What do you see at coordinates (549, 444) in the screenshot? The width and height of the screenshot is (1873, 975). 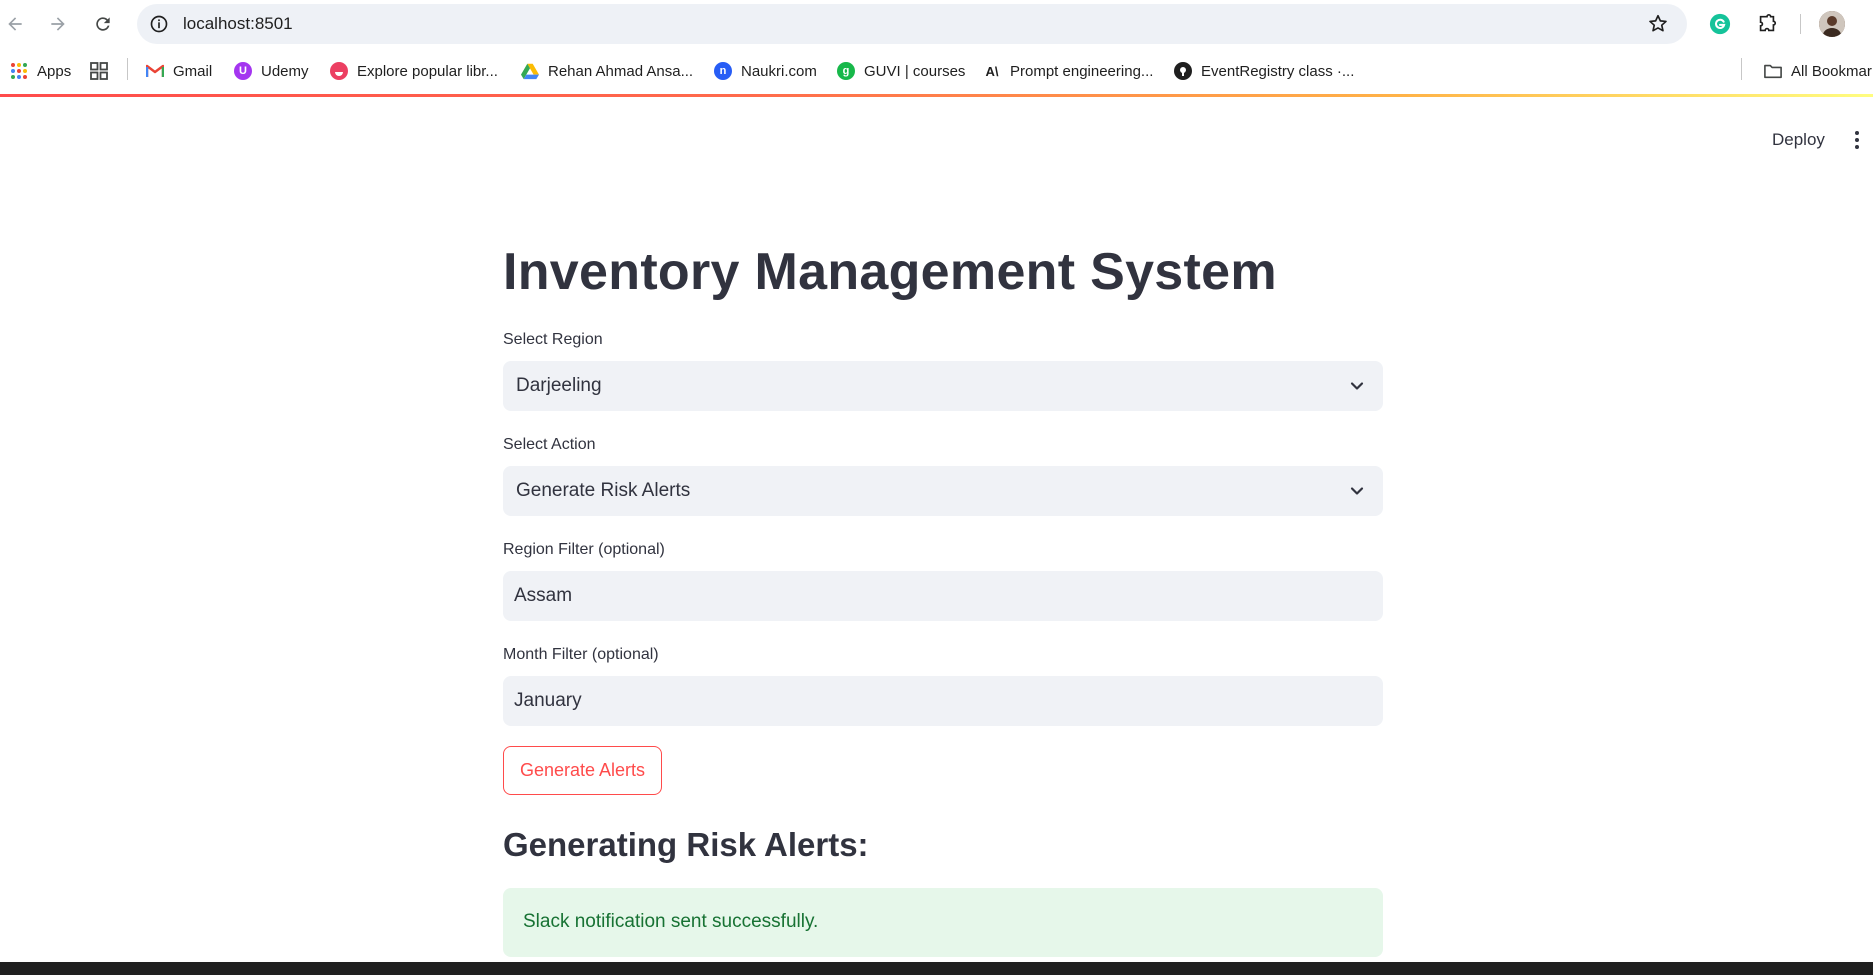 I see `select-action-label: Select Action` at bounding box center [549, 444].